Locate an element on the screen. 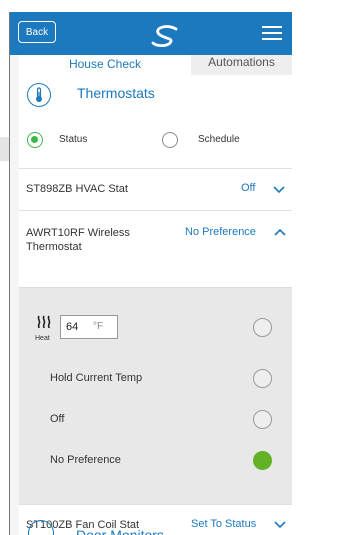  off-radio is located at coordinates (262, 419).